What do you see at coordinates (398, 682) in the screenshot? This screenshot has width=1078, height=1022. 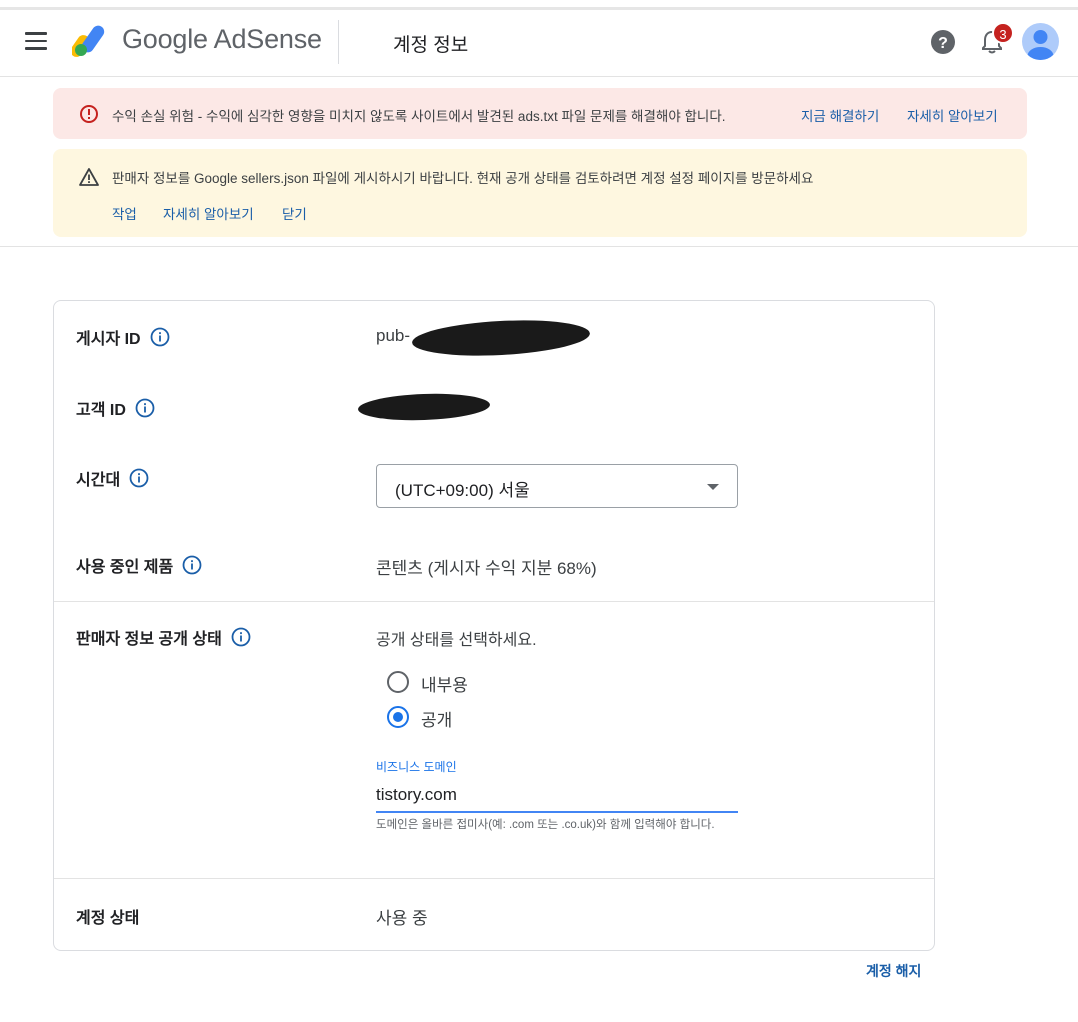 I see `radio-internal` at bounding box center [398, 682].